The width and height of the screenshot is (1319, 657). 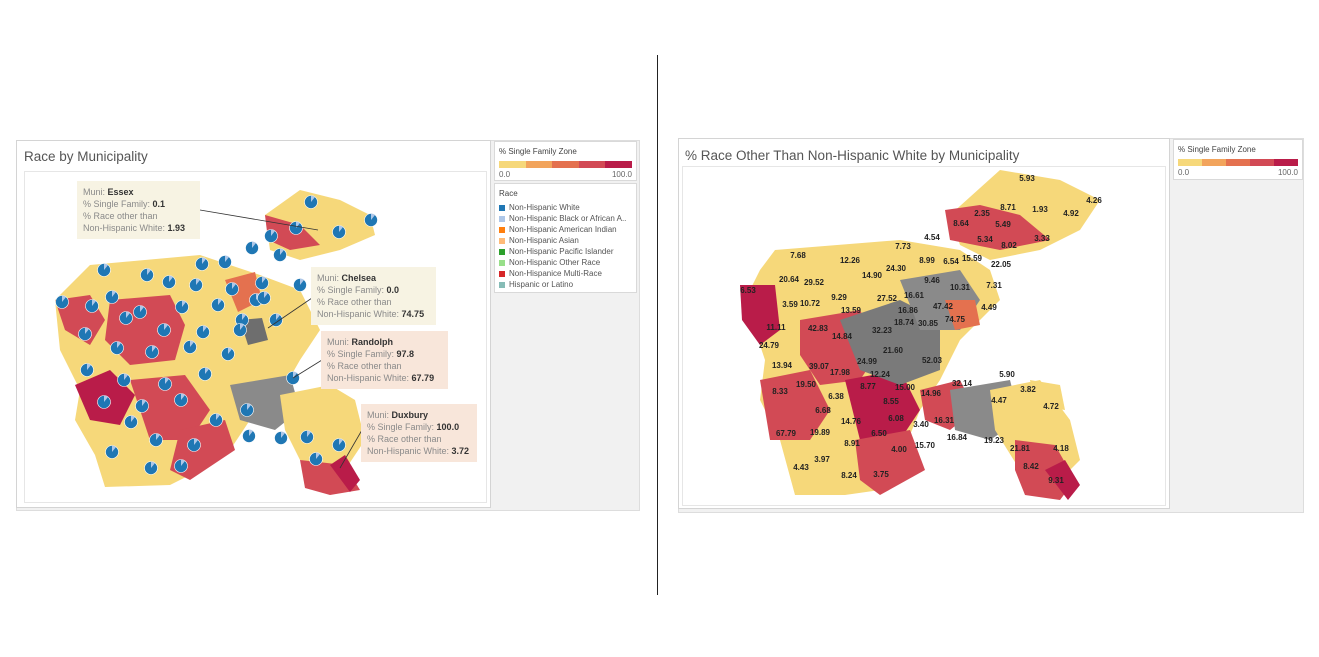 I want to click on municipality-value-label: 19.50, so click(x=806, y=384).